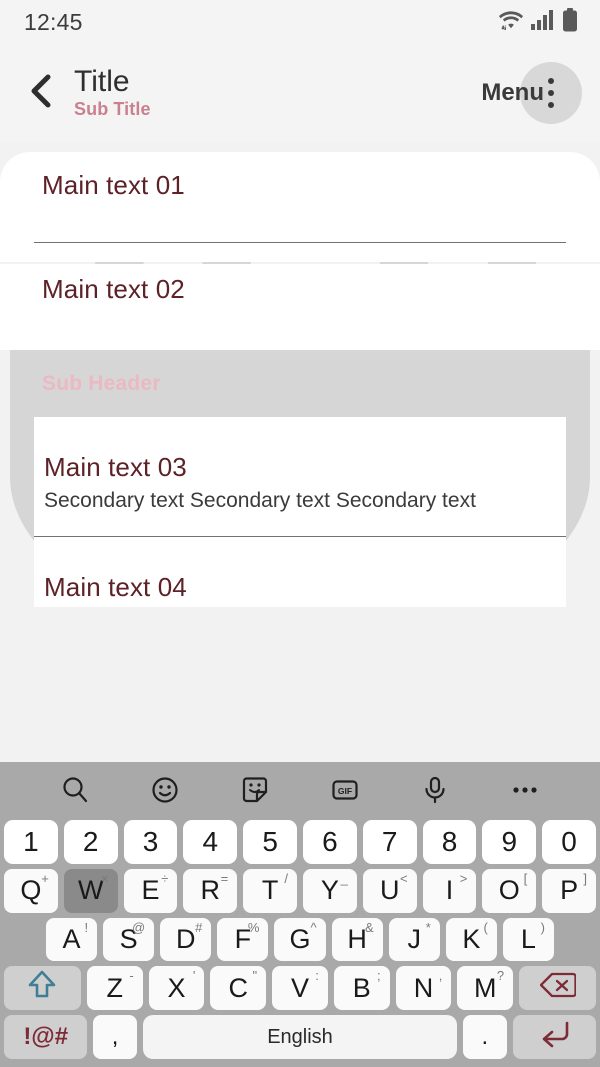 Image resolution: width=600 pixels, height=1067 pixels. I want to click on svg-text: GIF, so click(345, 791).